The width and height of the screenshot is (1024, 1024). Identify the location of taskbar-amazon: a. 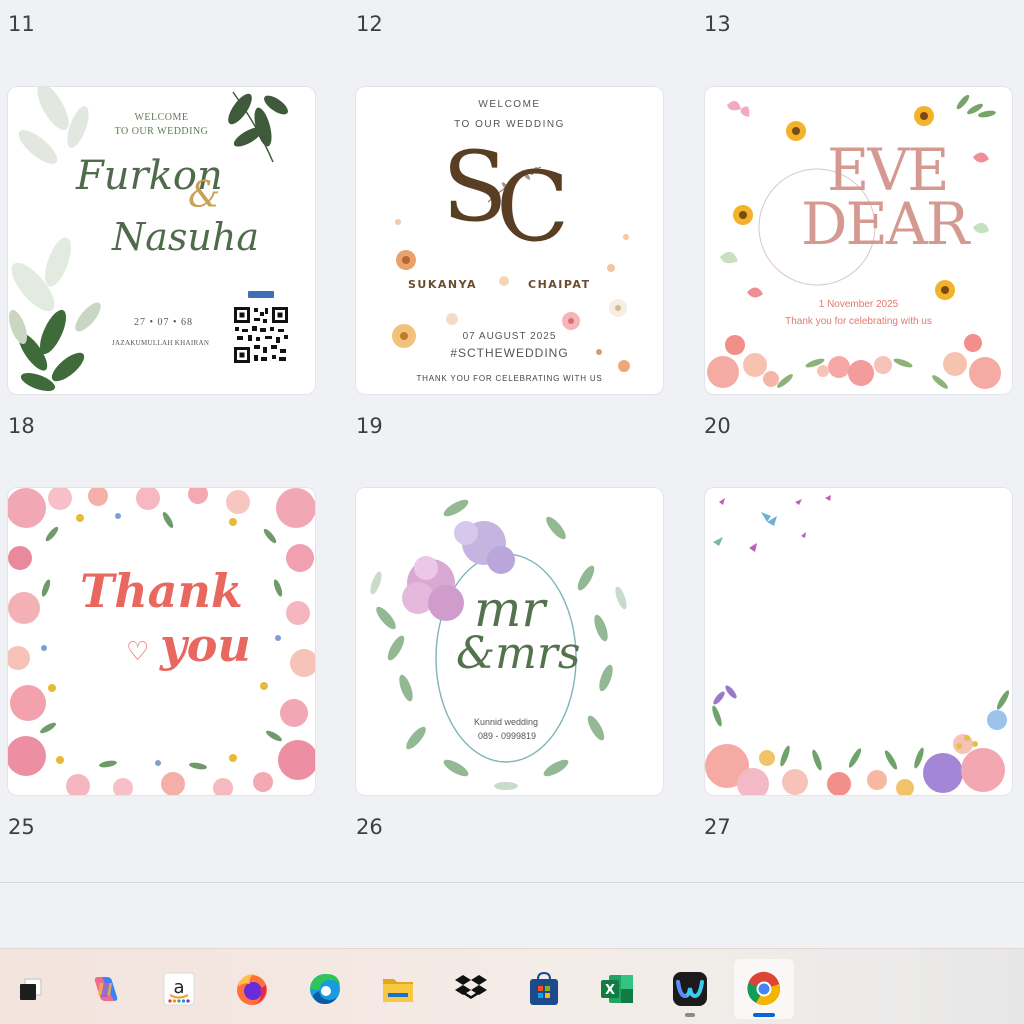
(179, 989).